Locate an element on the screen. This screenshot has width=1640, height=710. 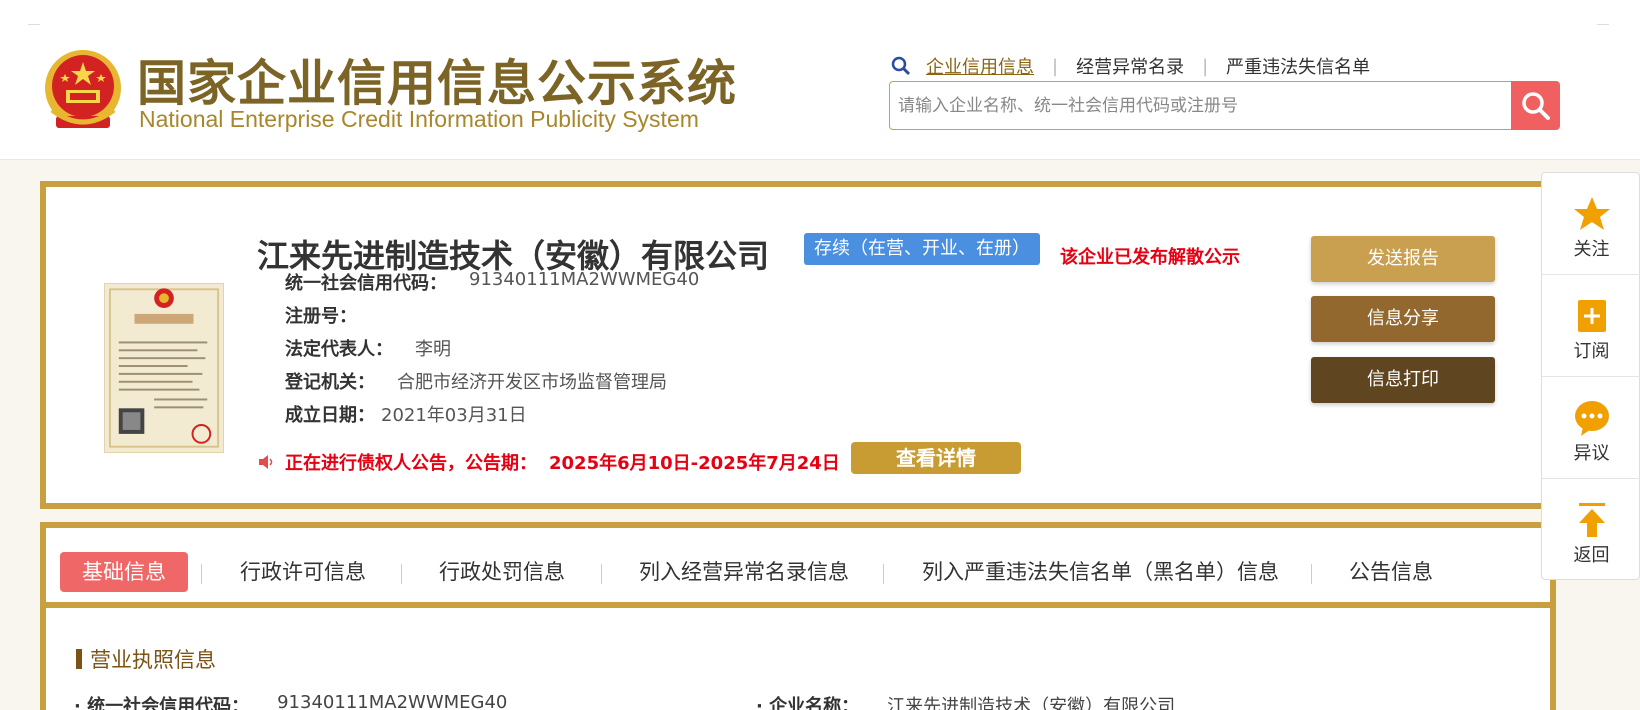
sidebar-label: 返回 is located at coordinates (1591, 555).